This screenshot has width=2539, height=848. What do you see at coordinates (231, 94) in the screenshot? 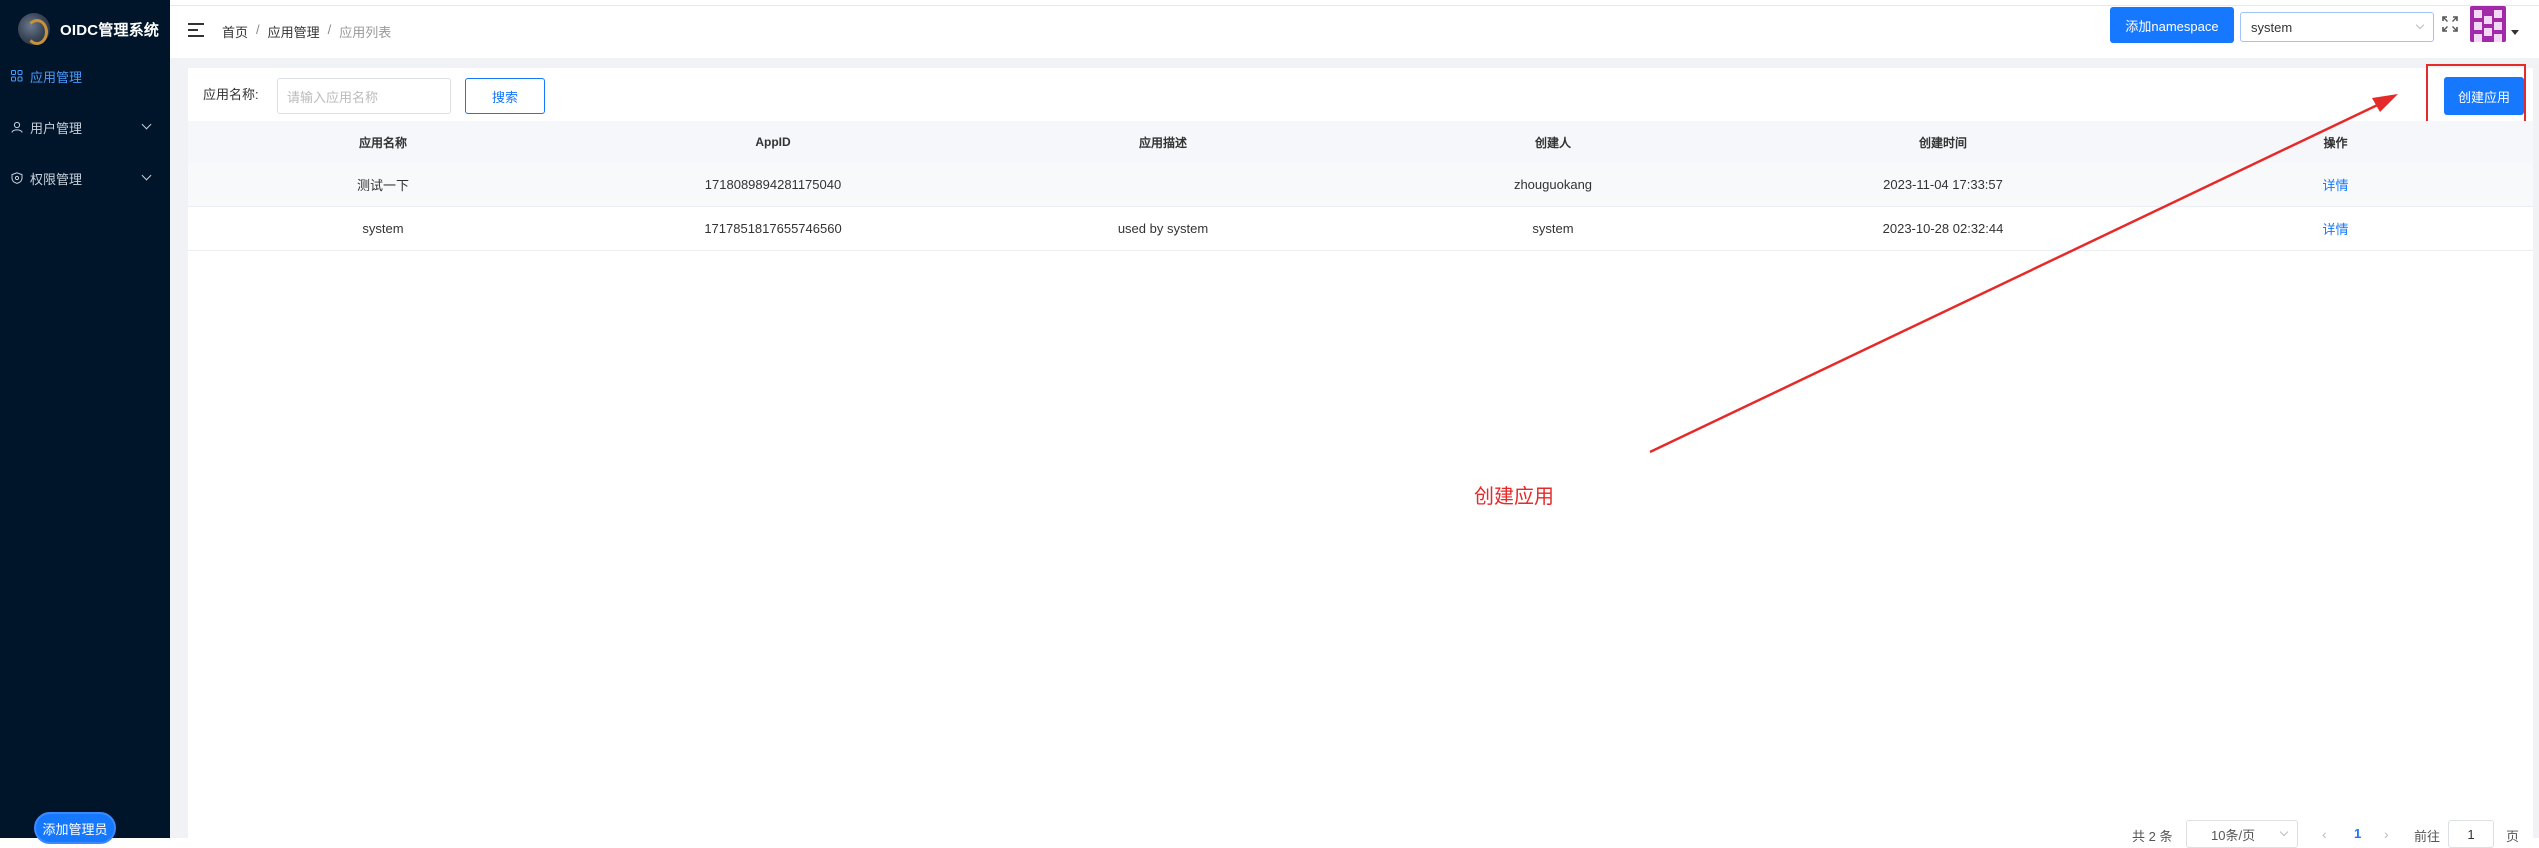
I see `search-label: 应用名称:` at bounding box center [231, 94].